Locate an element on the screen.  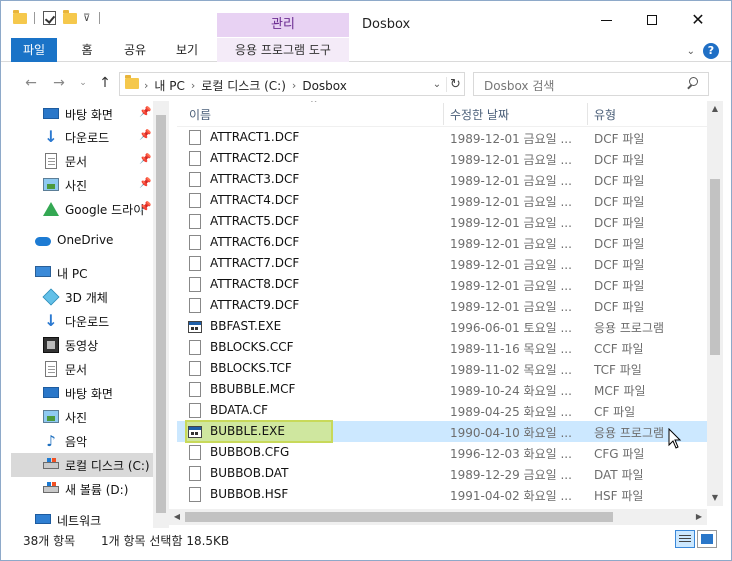
nav-item-pictures-pc: 사진 is located at coordinates (77, 417).